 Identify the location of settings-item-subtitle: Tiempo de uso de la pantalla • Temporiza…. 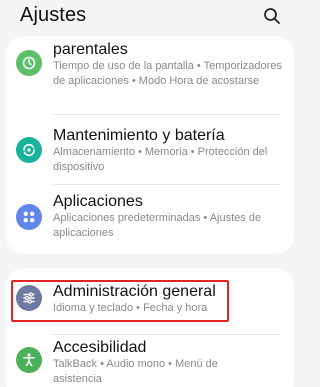
(167, 73).